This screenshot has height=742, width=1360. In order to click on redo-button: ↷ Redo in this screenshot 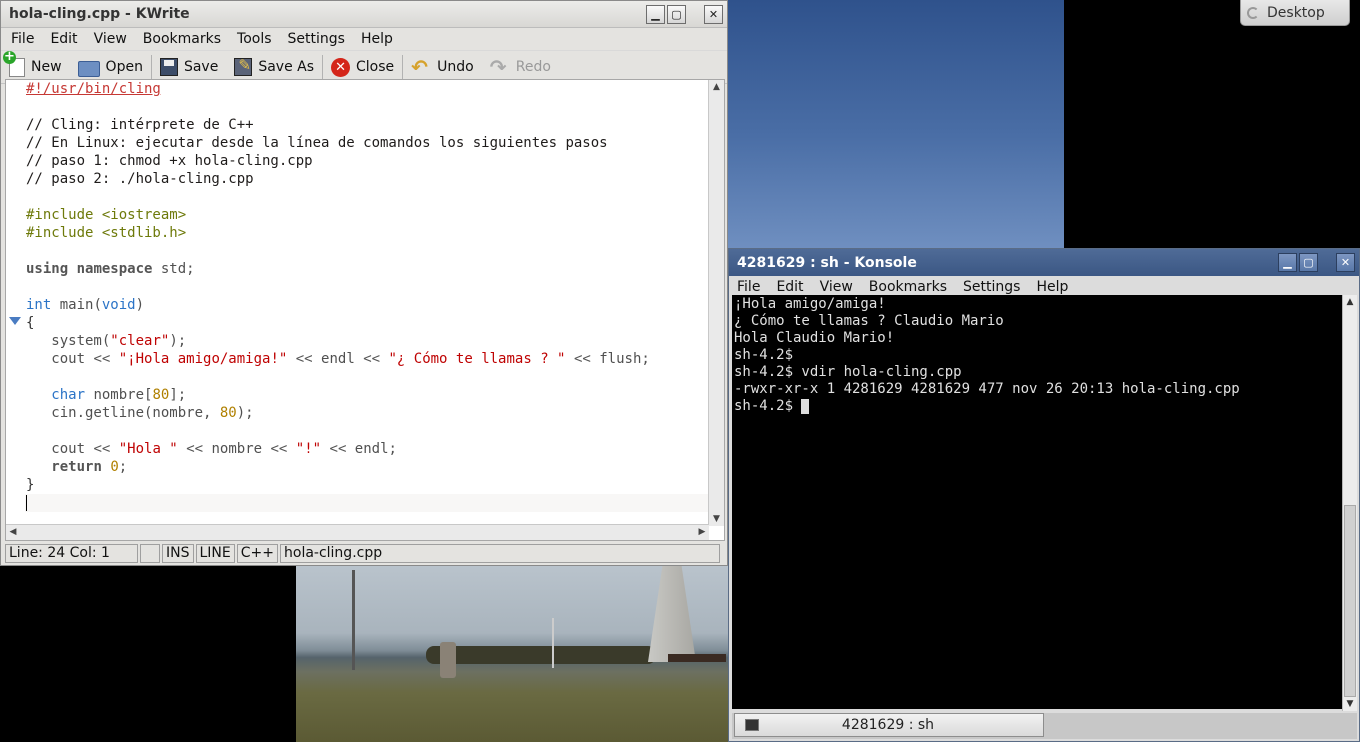, I will do `click(520, 67)`.